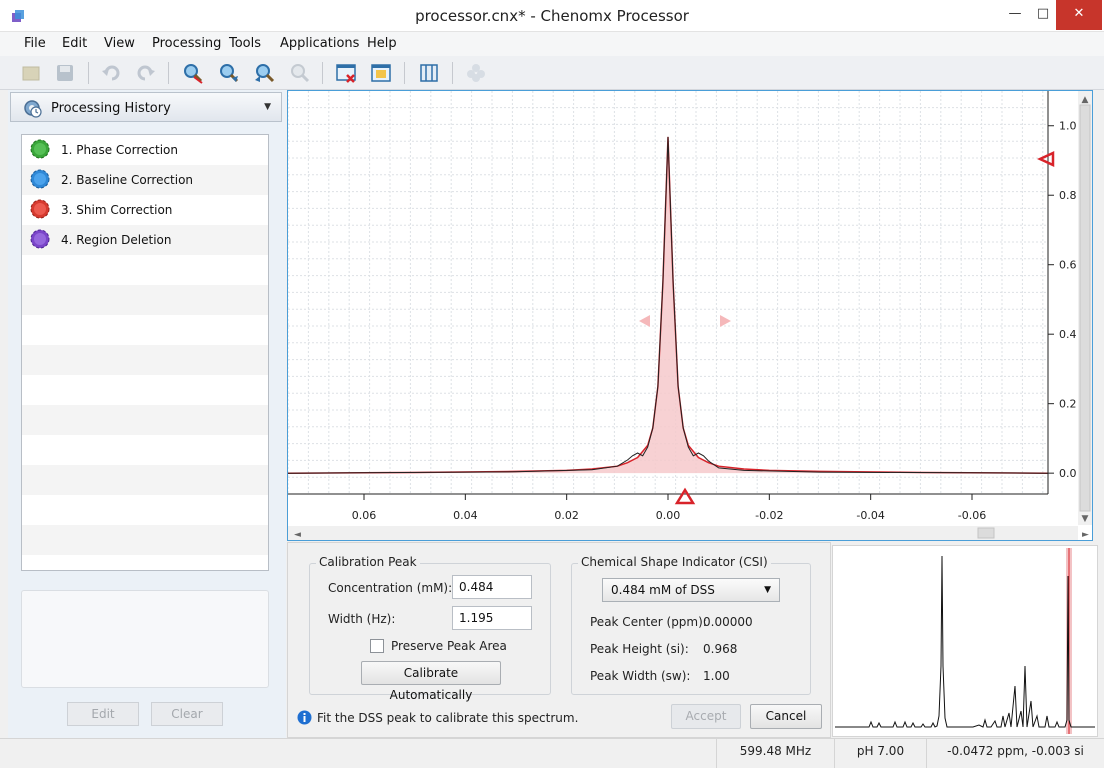  Describe the element at coordinates (103, 714) in the screenshot. I see `edit-button: Edit` at that location.